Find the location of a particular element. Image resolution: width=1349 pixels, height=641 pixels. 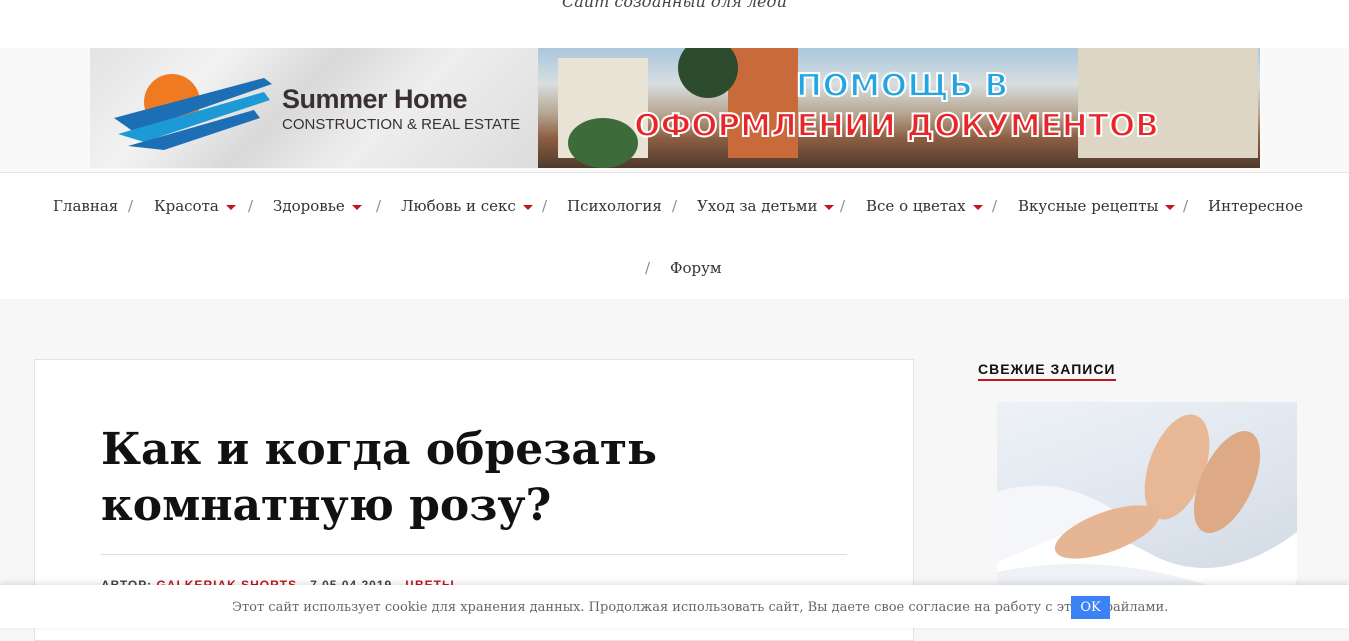

nav-item-beauty: Красота is located at coordinates (195, 206).